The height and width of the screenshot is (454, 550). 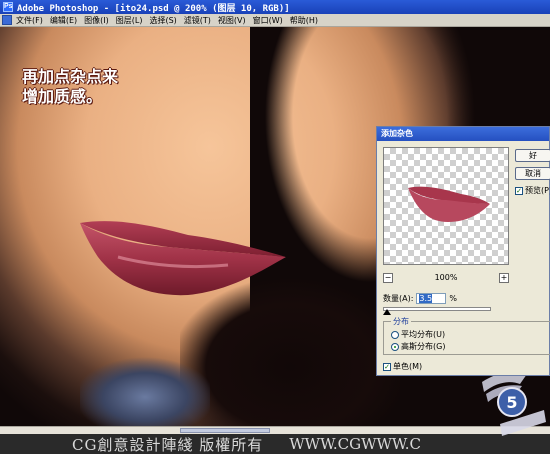 I want to click on menu-image: 图像(I), so click(x=96, y=20).